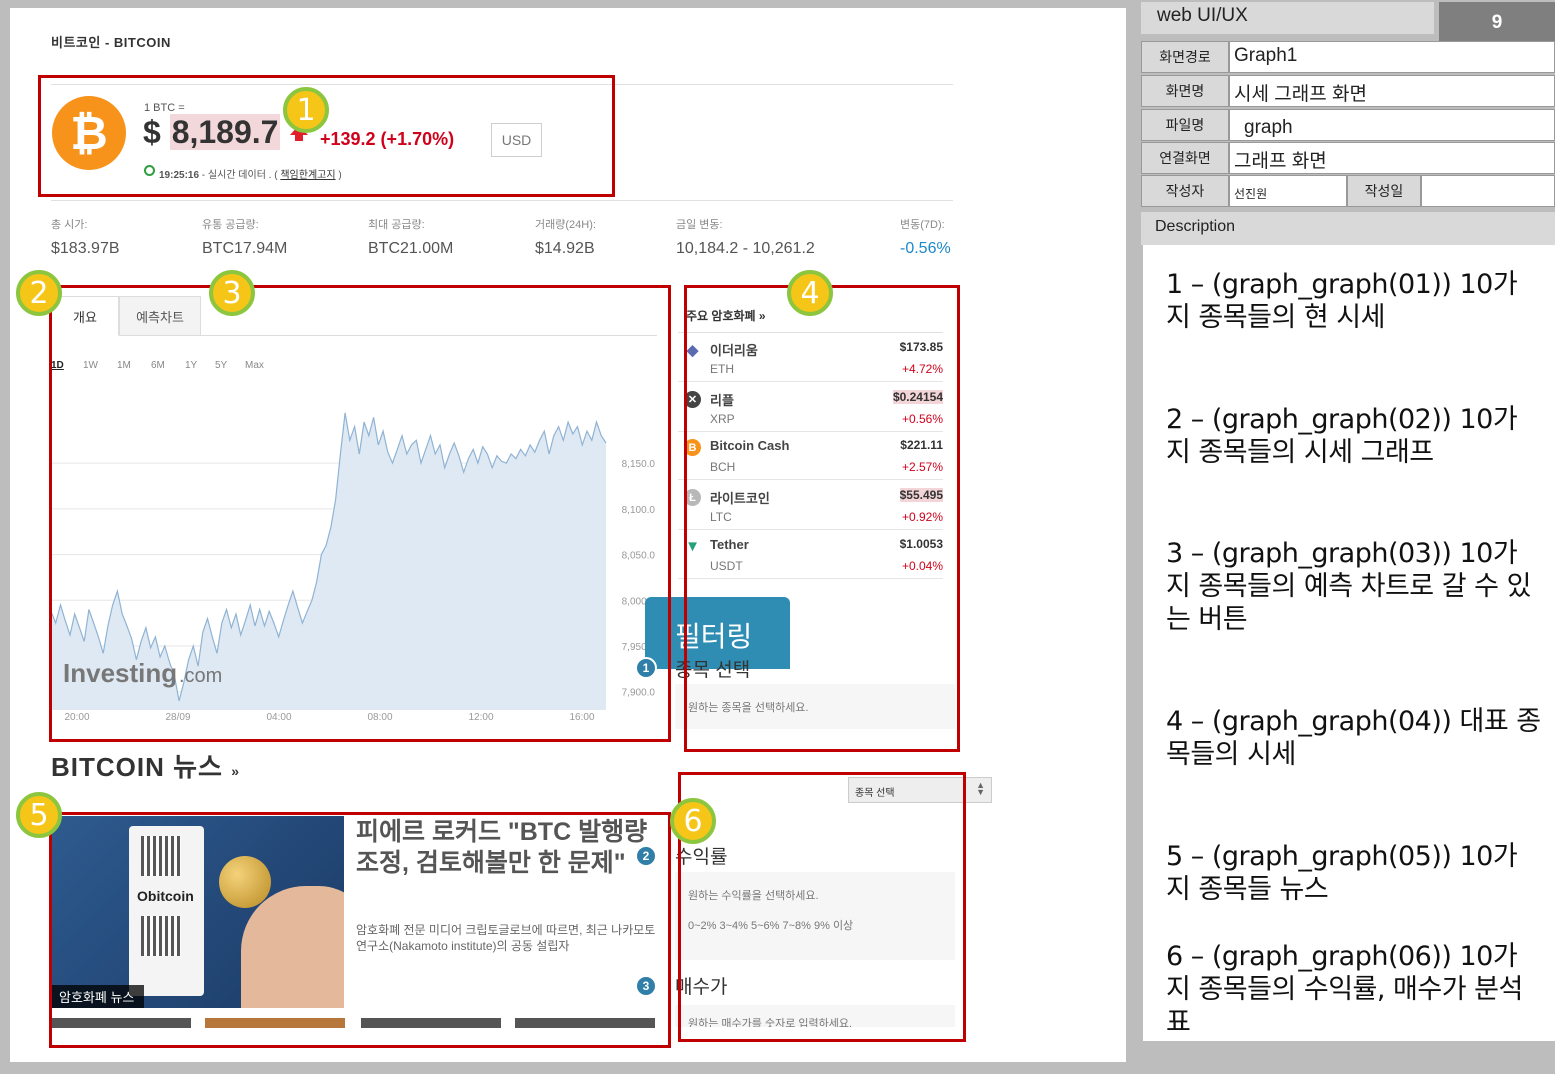 Image resolution: width=1555 pixels, height=1074 pixels. What do you see at coordinates (1348, 228) in the screenshot?
I see `spec-description-header: Description` at bounding box center [1348, 228].